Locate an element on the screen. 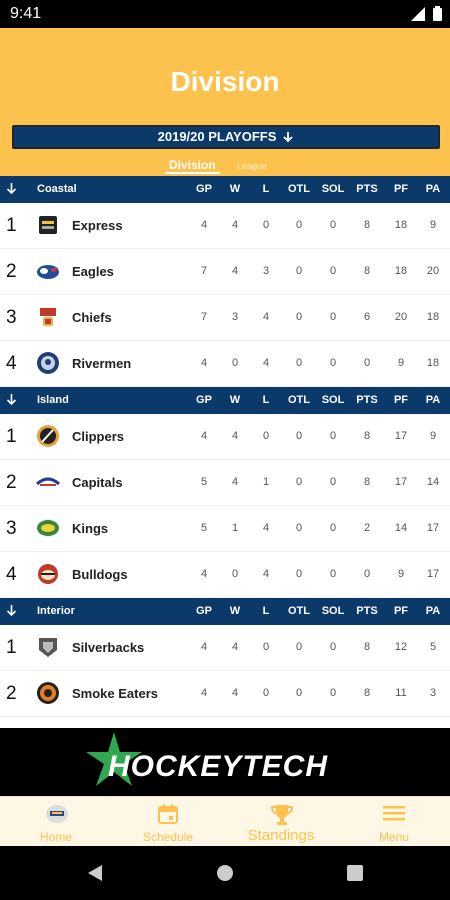  rivermen-logo-icon is located at coordinates (48, 363).